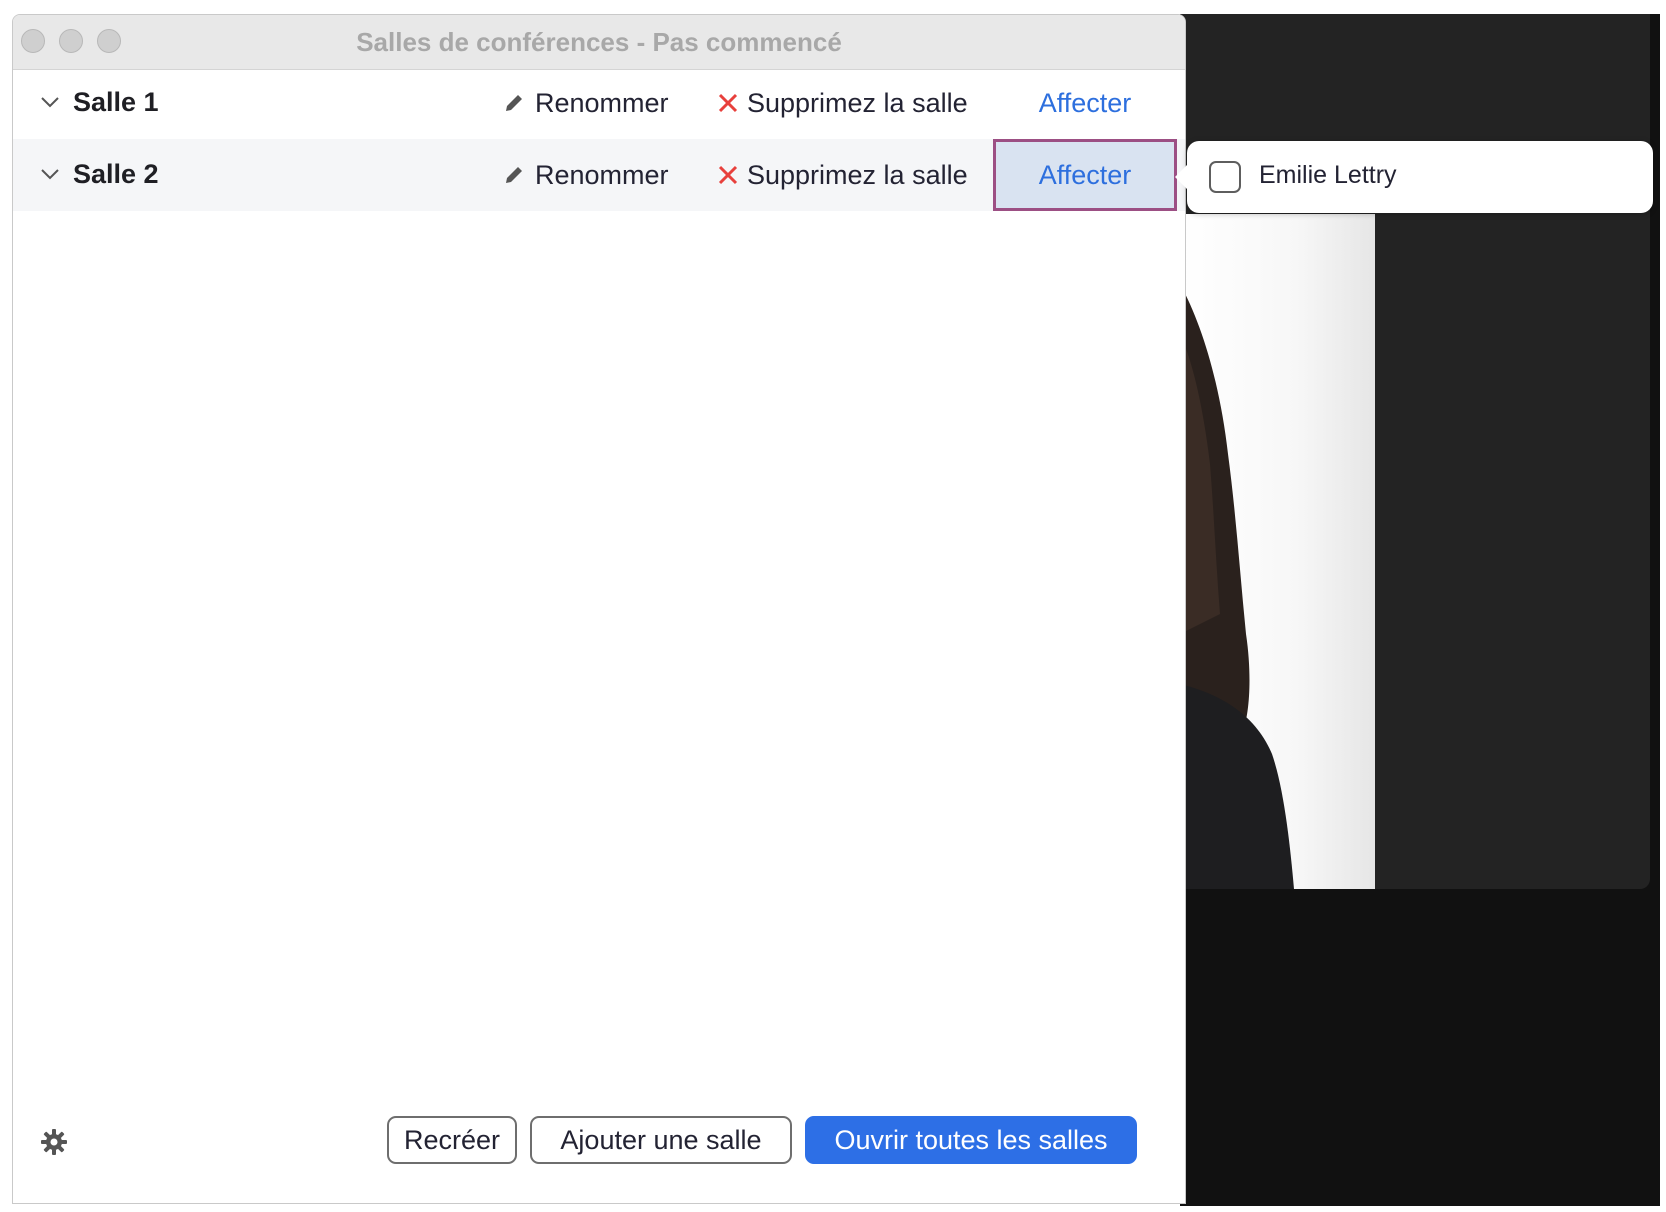  I want to click on title-bar: Salles de conférences - Pas commencé, so click(599, 42).